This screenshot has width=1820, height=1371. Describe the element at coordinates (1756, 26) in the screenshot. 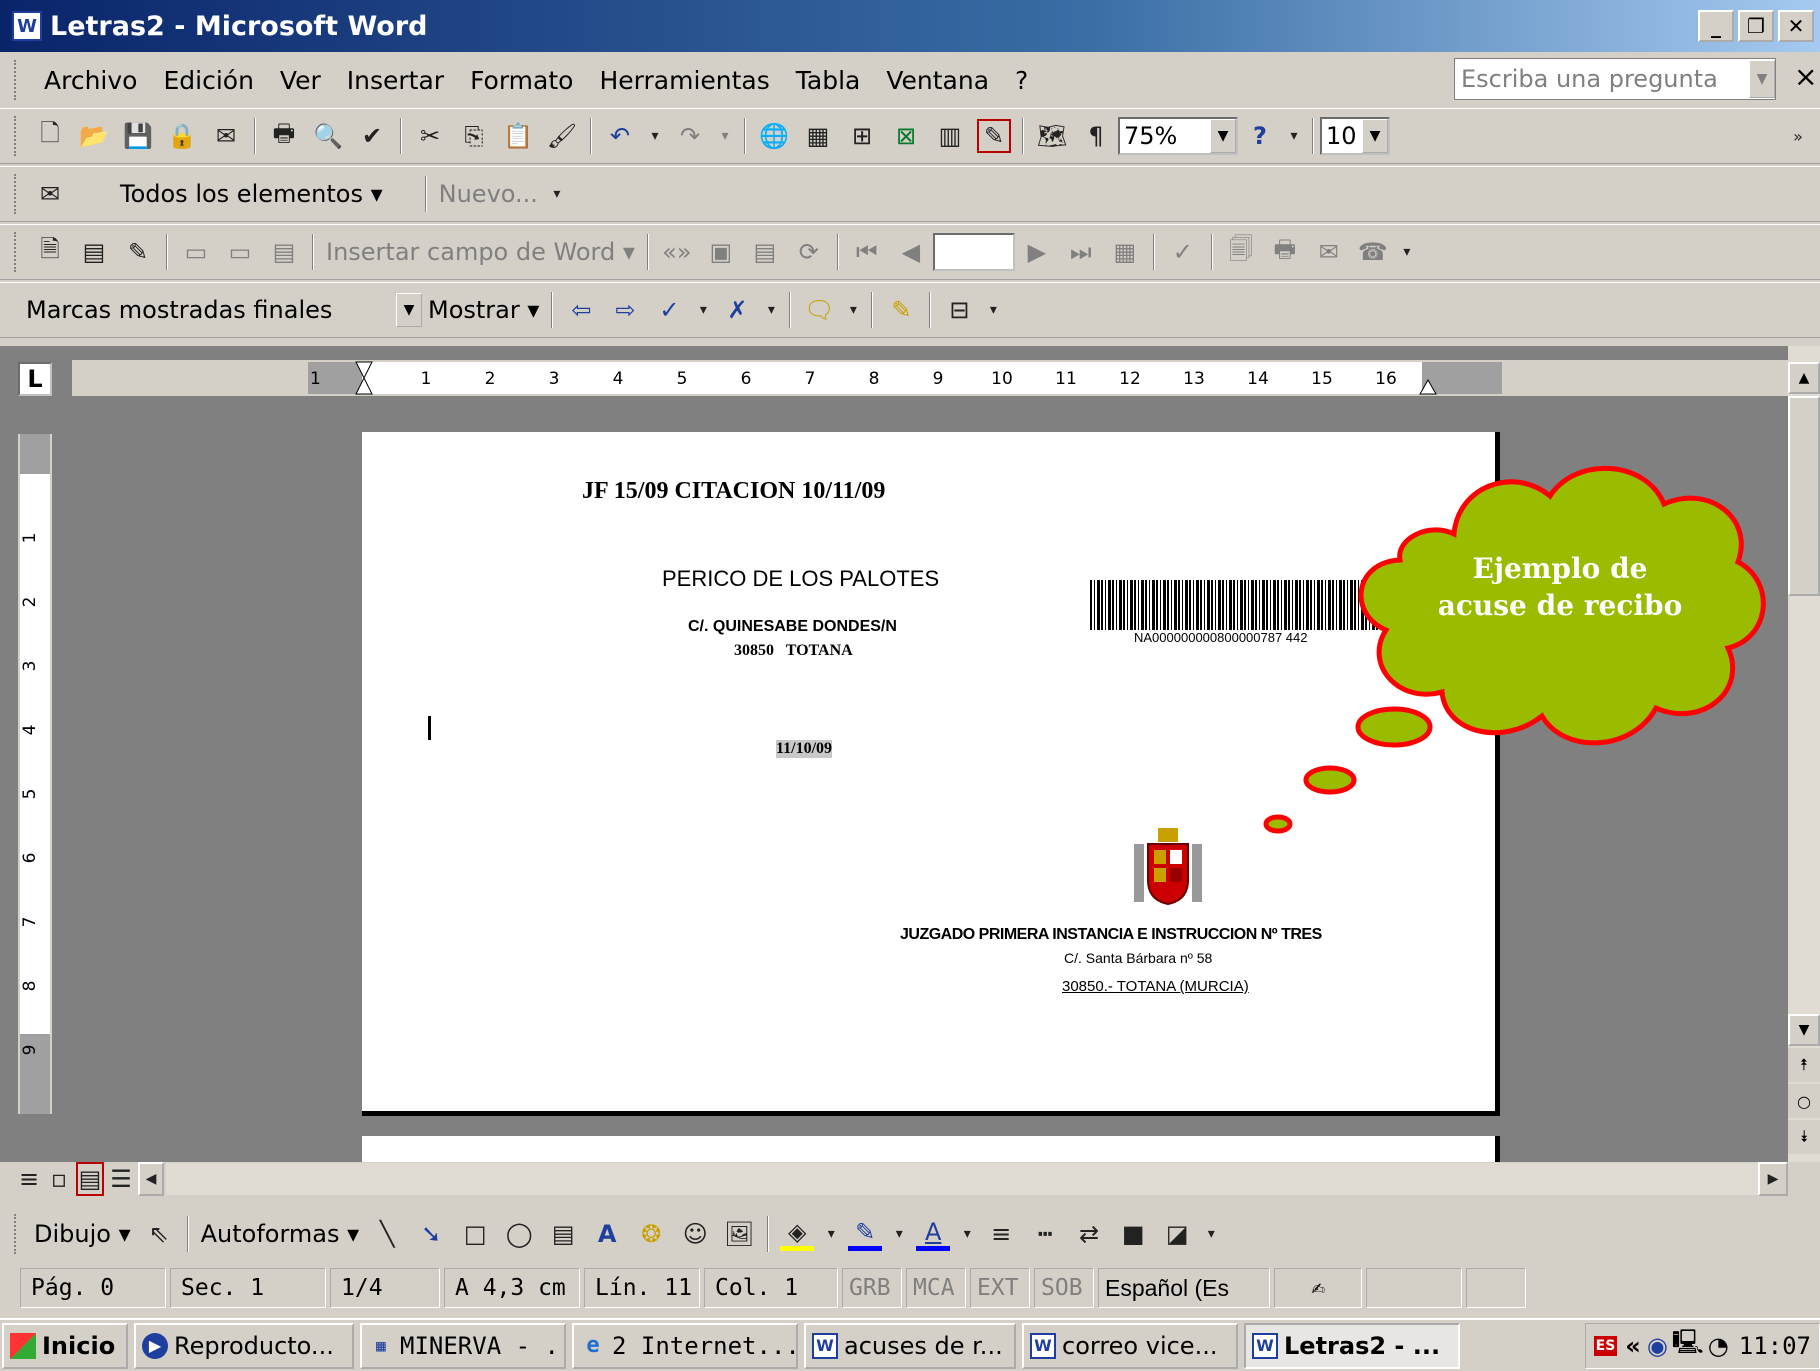

I see `restore-button: ❐` at that location.